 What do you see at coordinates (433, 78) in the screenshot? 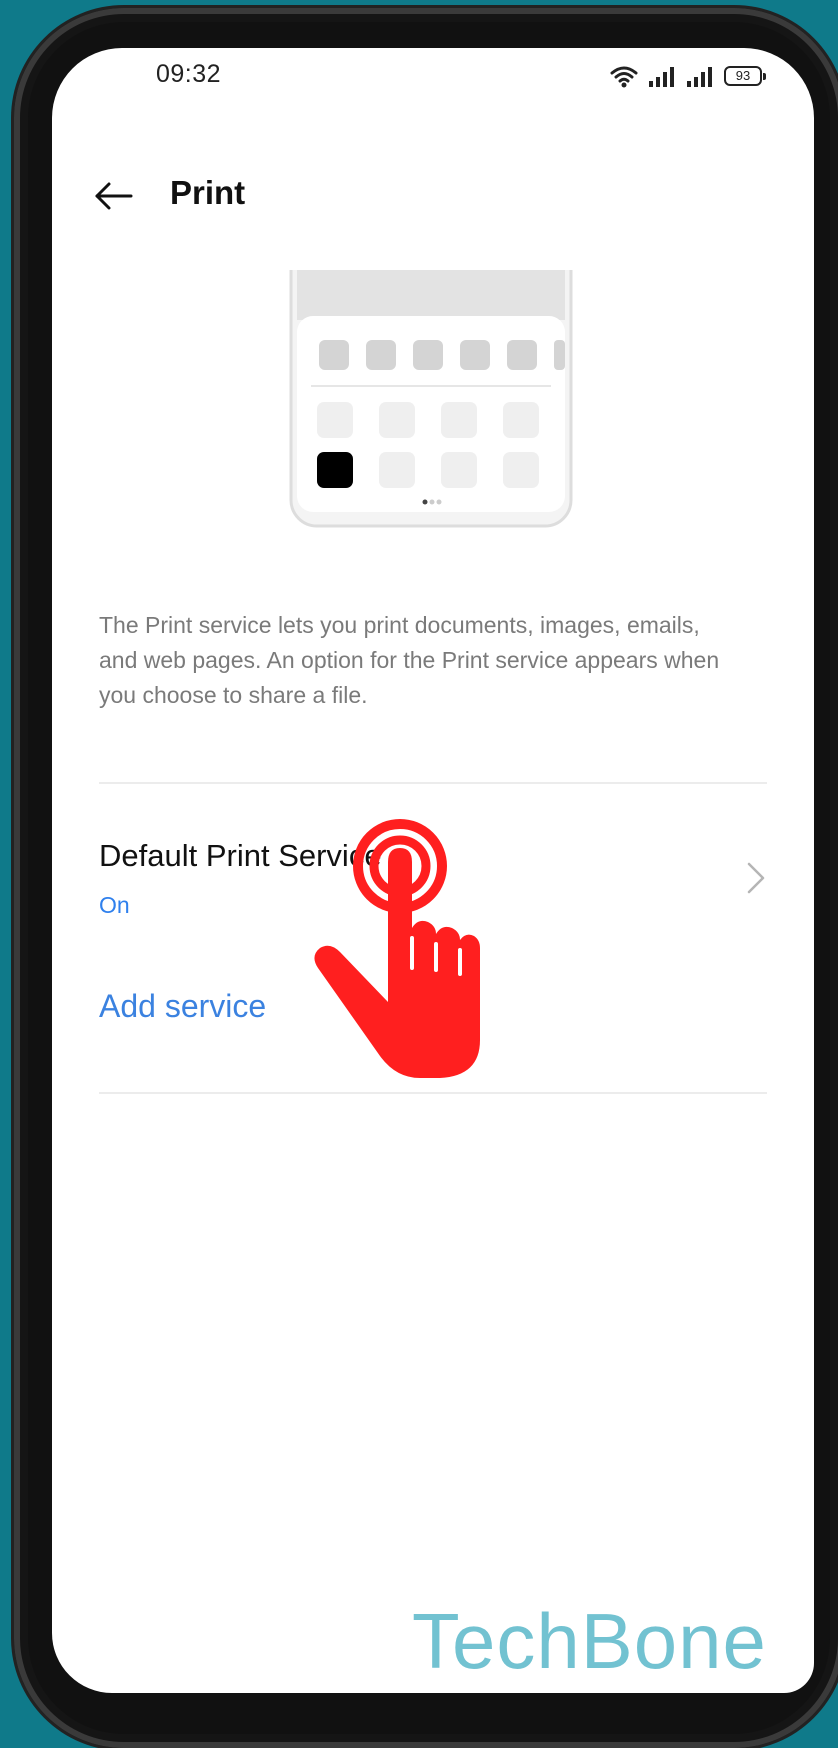
I see `status-bar: 09:32 93` at bounding box center [433, 78].